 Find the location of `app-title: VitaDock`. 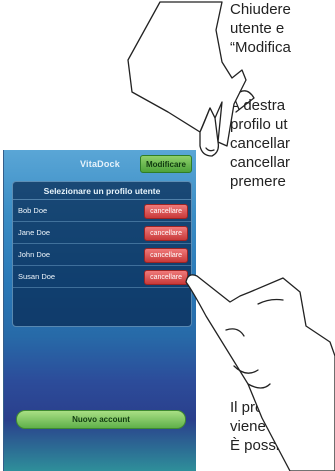

app-title: VitaDock is located at coordinates (100, 163).